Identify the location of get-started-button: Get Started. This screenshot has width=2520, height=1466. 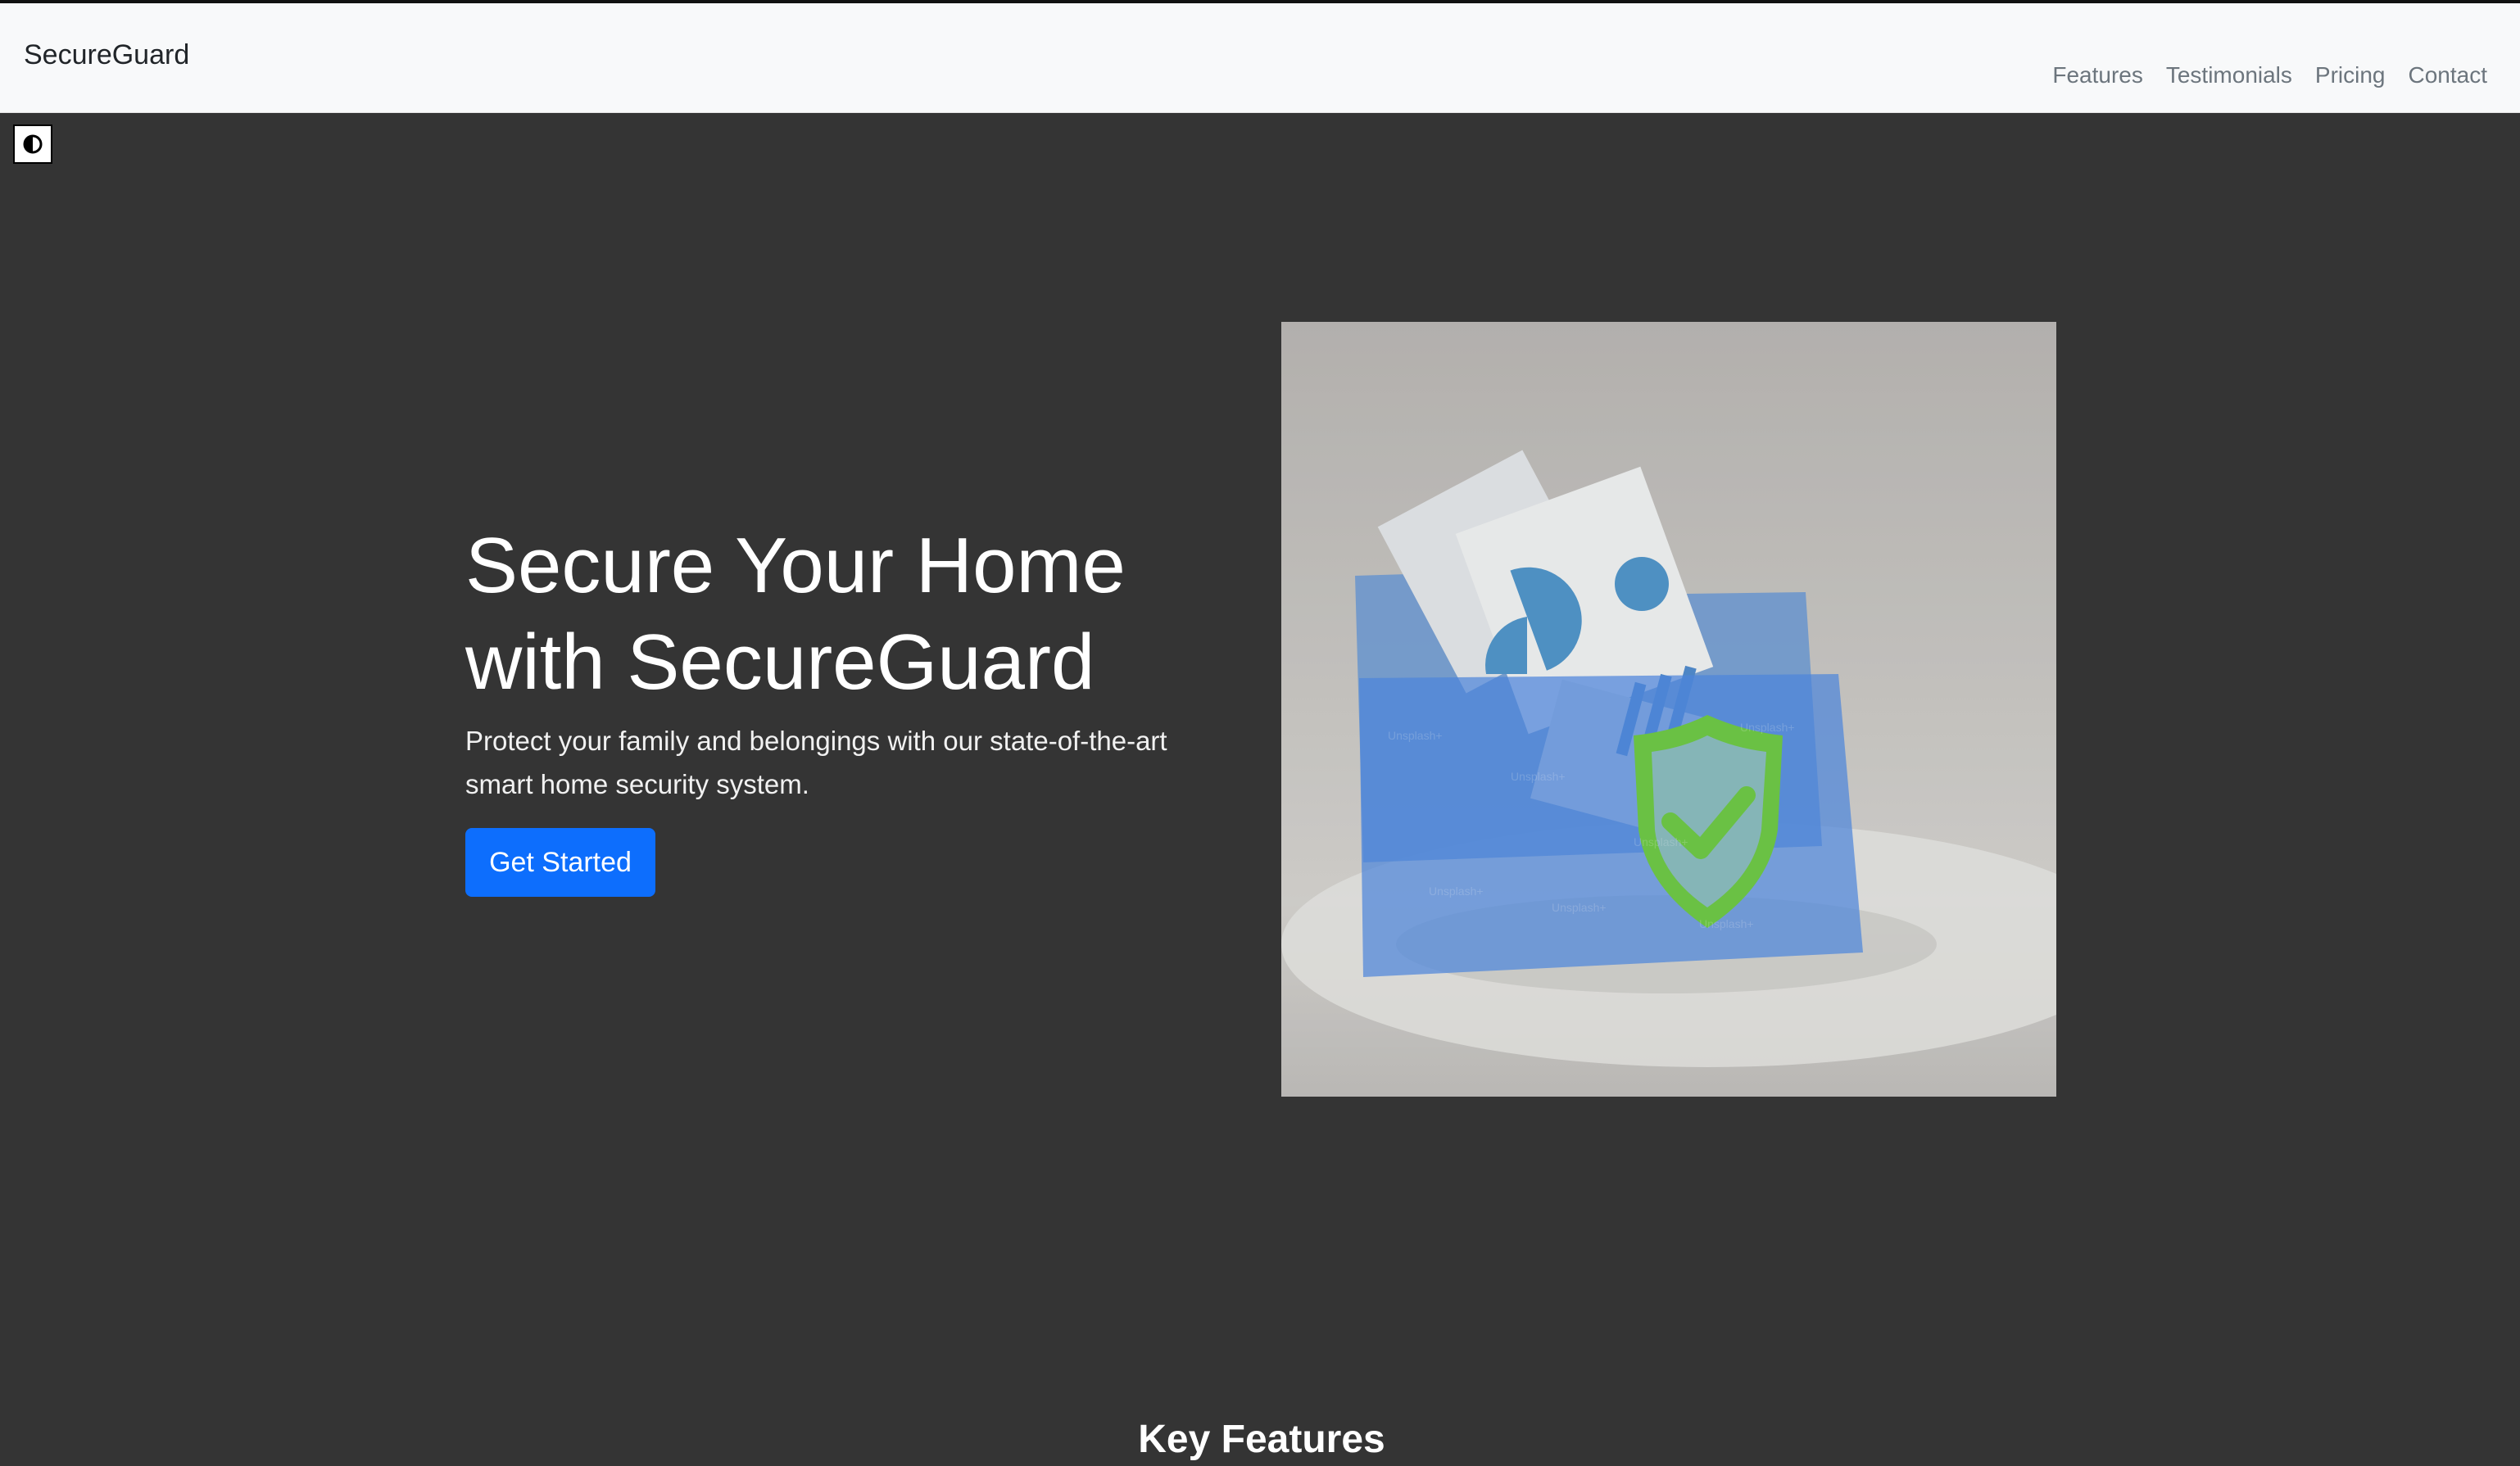
(560, 862).